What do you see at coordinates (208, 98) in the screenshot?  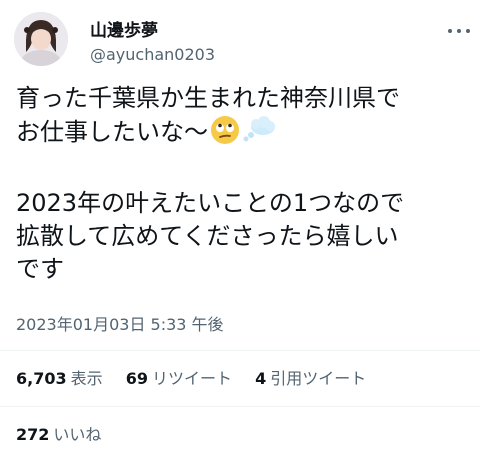 I see `tweet-line: 育った千葉県か生まれた神奈川県で` at bounding box center [208, 98].